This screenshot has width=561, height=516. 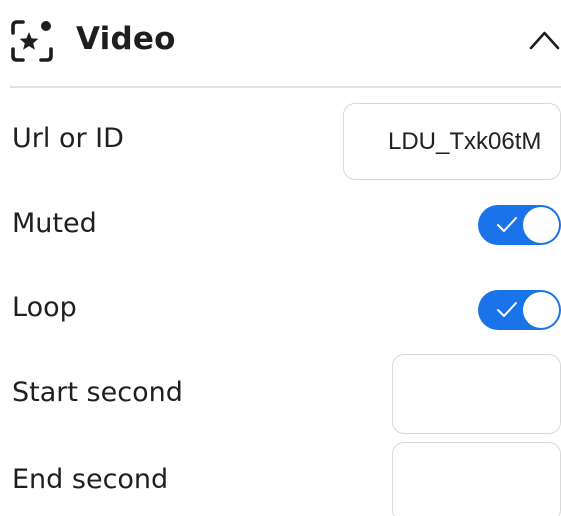 What do you see at coordinates (44, 307) in the screenshot?
I see `loop-label: Loop` at bounding box center [44, 307].